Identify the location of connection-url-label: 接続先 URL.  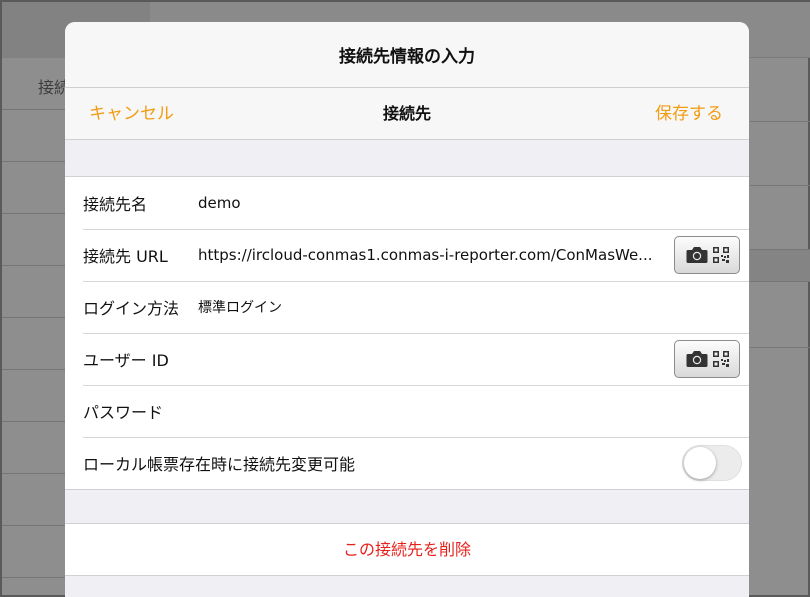
(125, 256).